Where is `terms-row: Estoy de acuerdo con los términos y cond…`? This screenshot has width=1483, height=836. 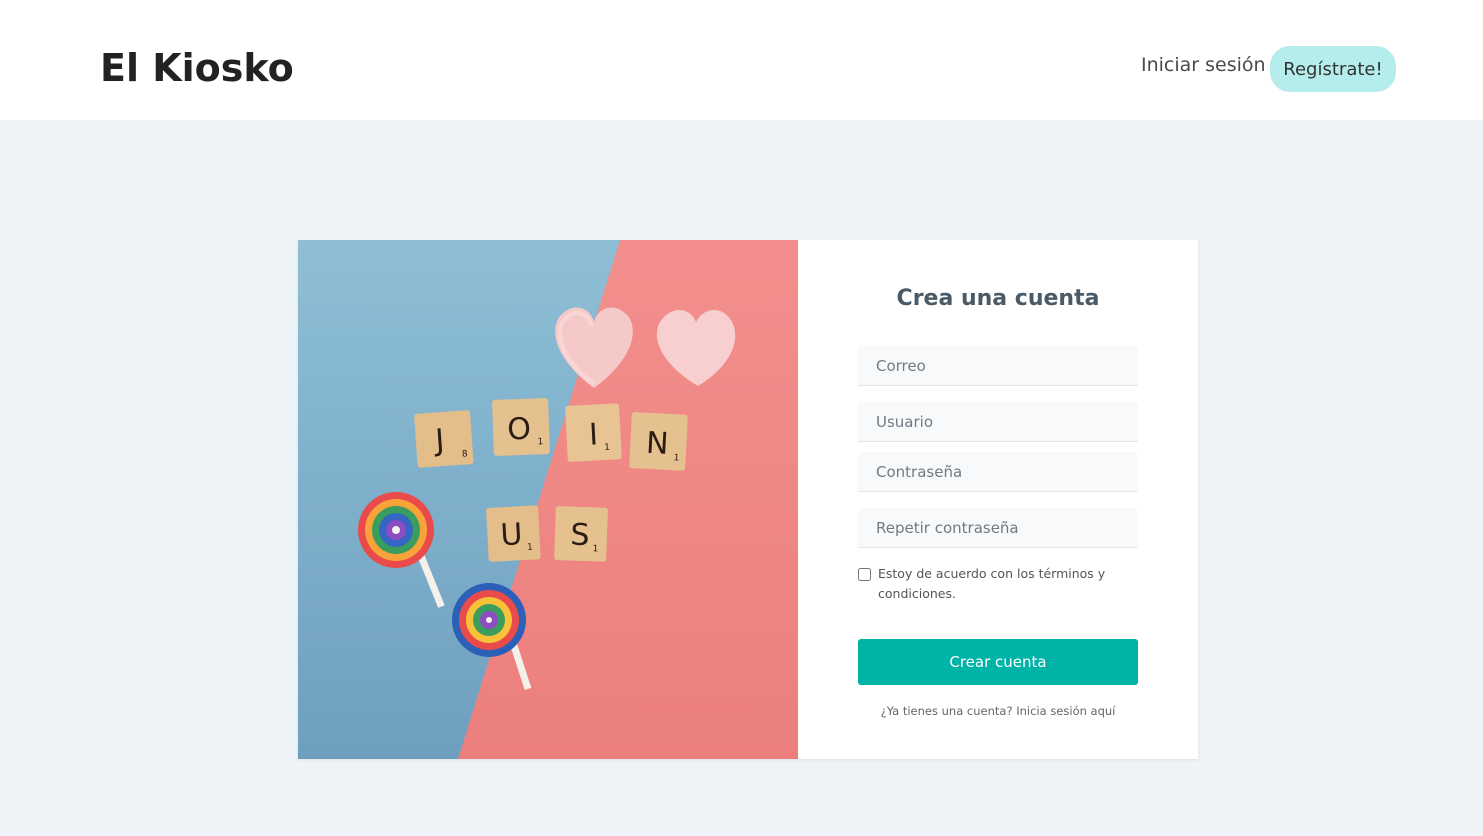
terms-row: Estoy de acuerdo con los términos y cond… is located at coordinates (998, 585).